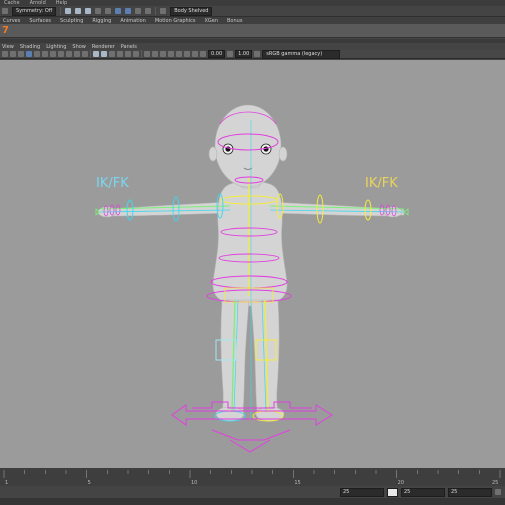  What do you see at coordinates (104, 54) in the screenshot?
I see `smooth-shade-icon` at bounding box center [104, 54].